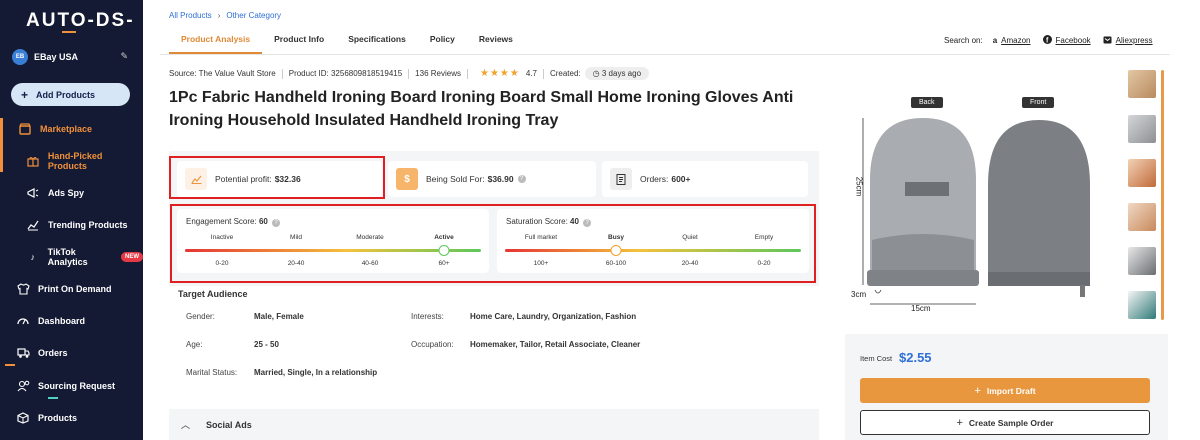 The width and height of the screenshot is (1200, 440). What do you see at coordinates (71, 386) in the screenshot?
I see `sidebar-item-sourcing-request: Sourcing Request` at bounding box center [71, 386].